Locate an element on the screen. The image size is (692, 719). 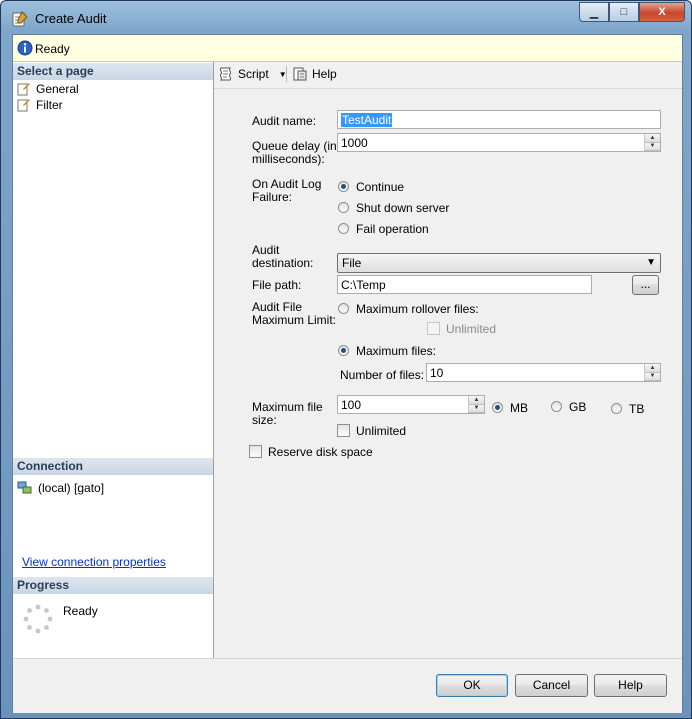
select-page-header: Select a page is located at coordinates (113, 71).